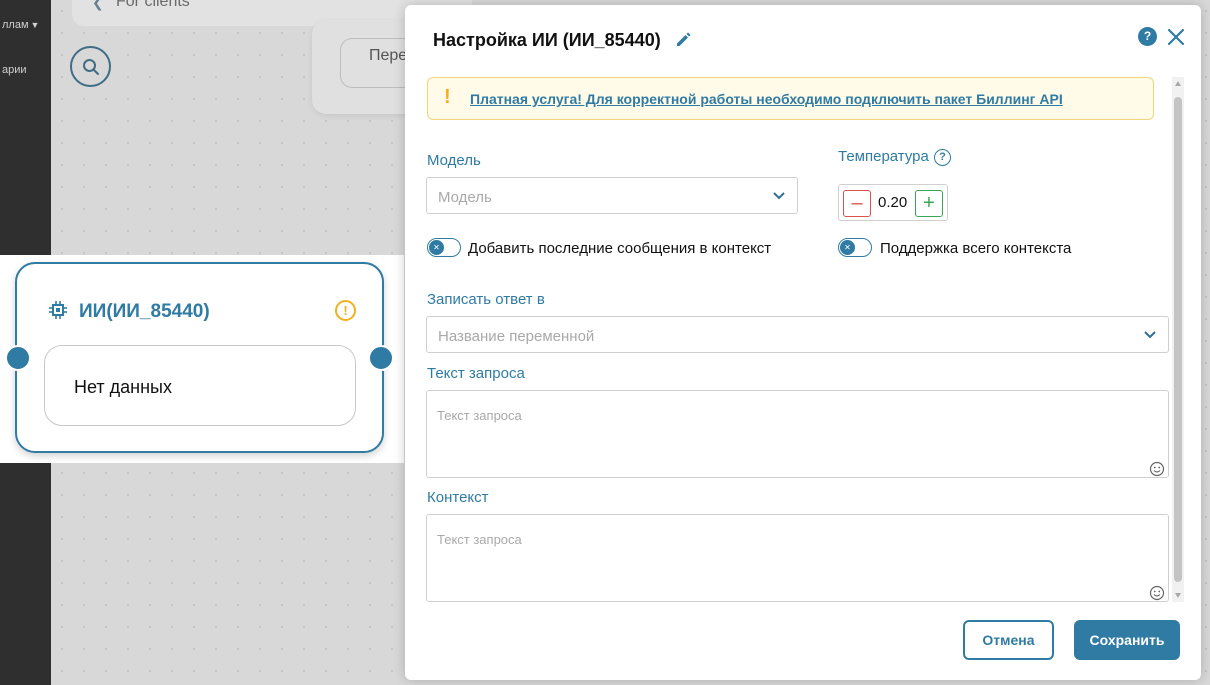  Describe the element at coordinates (797, 334) in the screenshot. I see `save-to-select: Название переменной` at that location.